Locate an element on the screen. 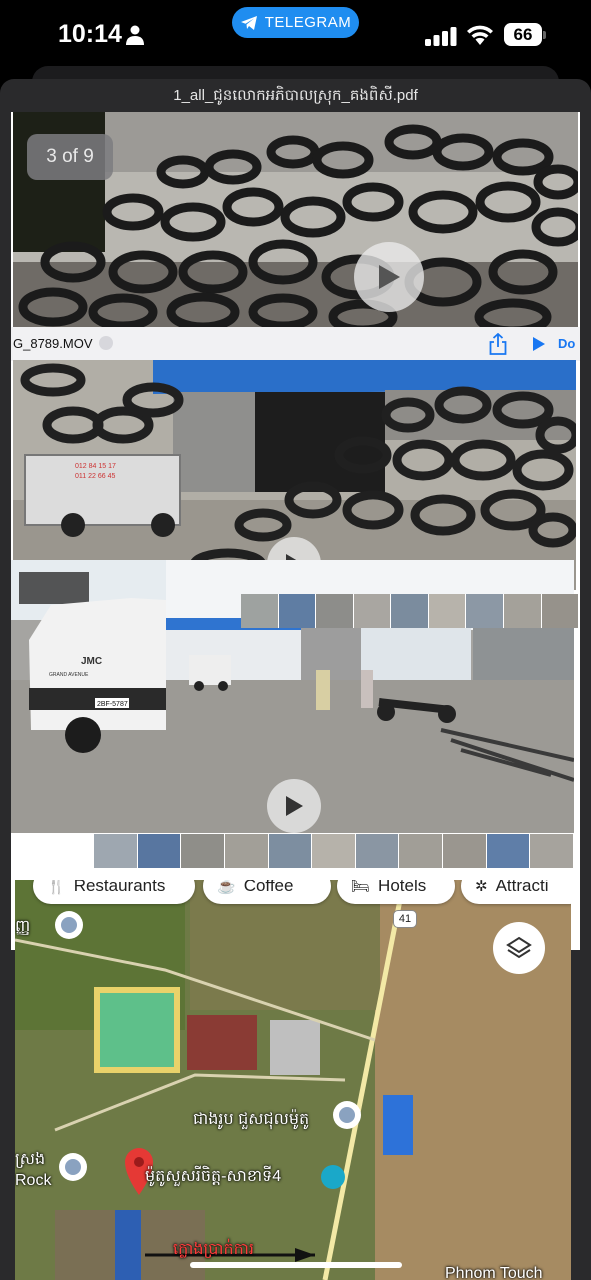  map-label-rock: Rock is located at coordinates (33, 1180).